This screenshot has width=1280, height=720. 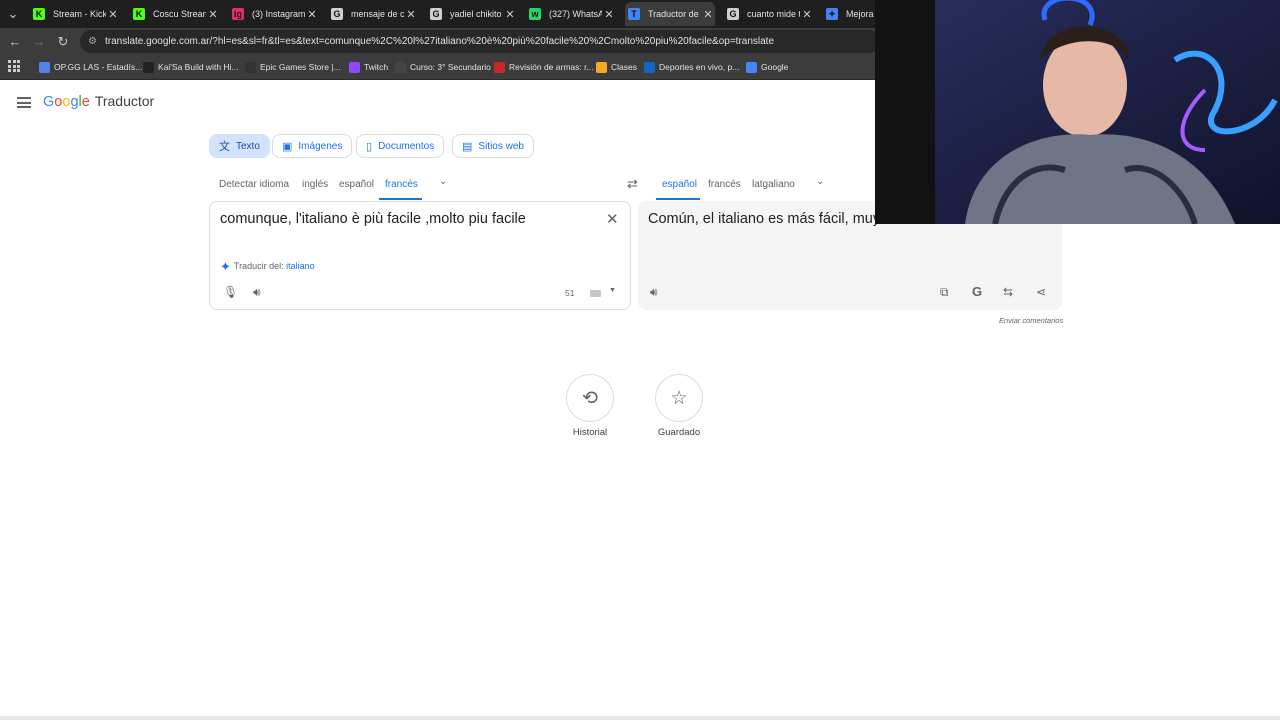 What do you see at coordinates (493, 146) in the screenshot?
I see `mode-websites-button: ▤ Sitios web` at bounding box center [493, 146].